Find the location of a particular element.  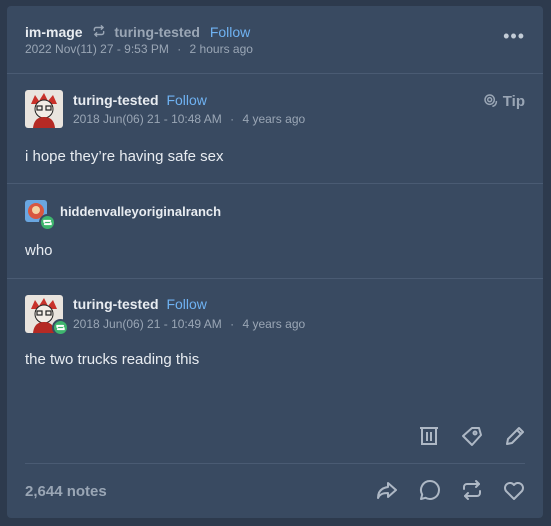

pencil-icon is located at coordinates (515, 436).